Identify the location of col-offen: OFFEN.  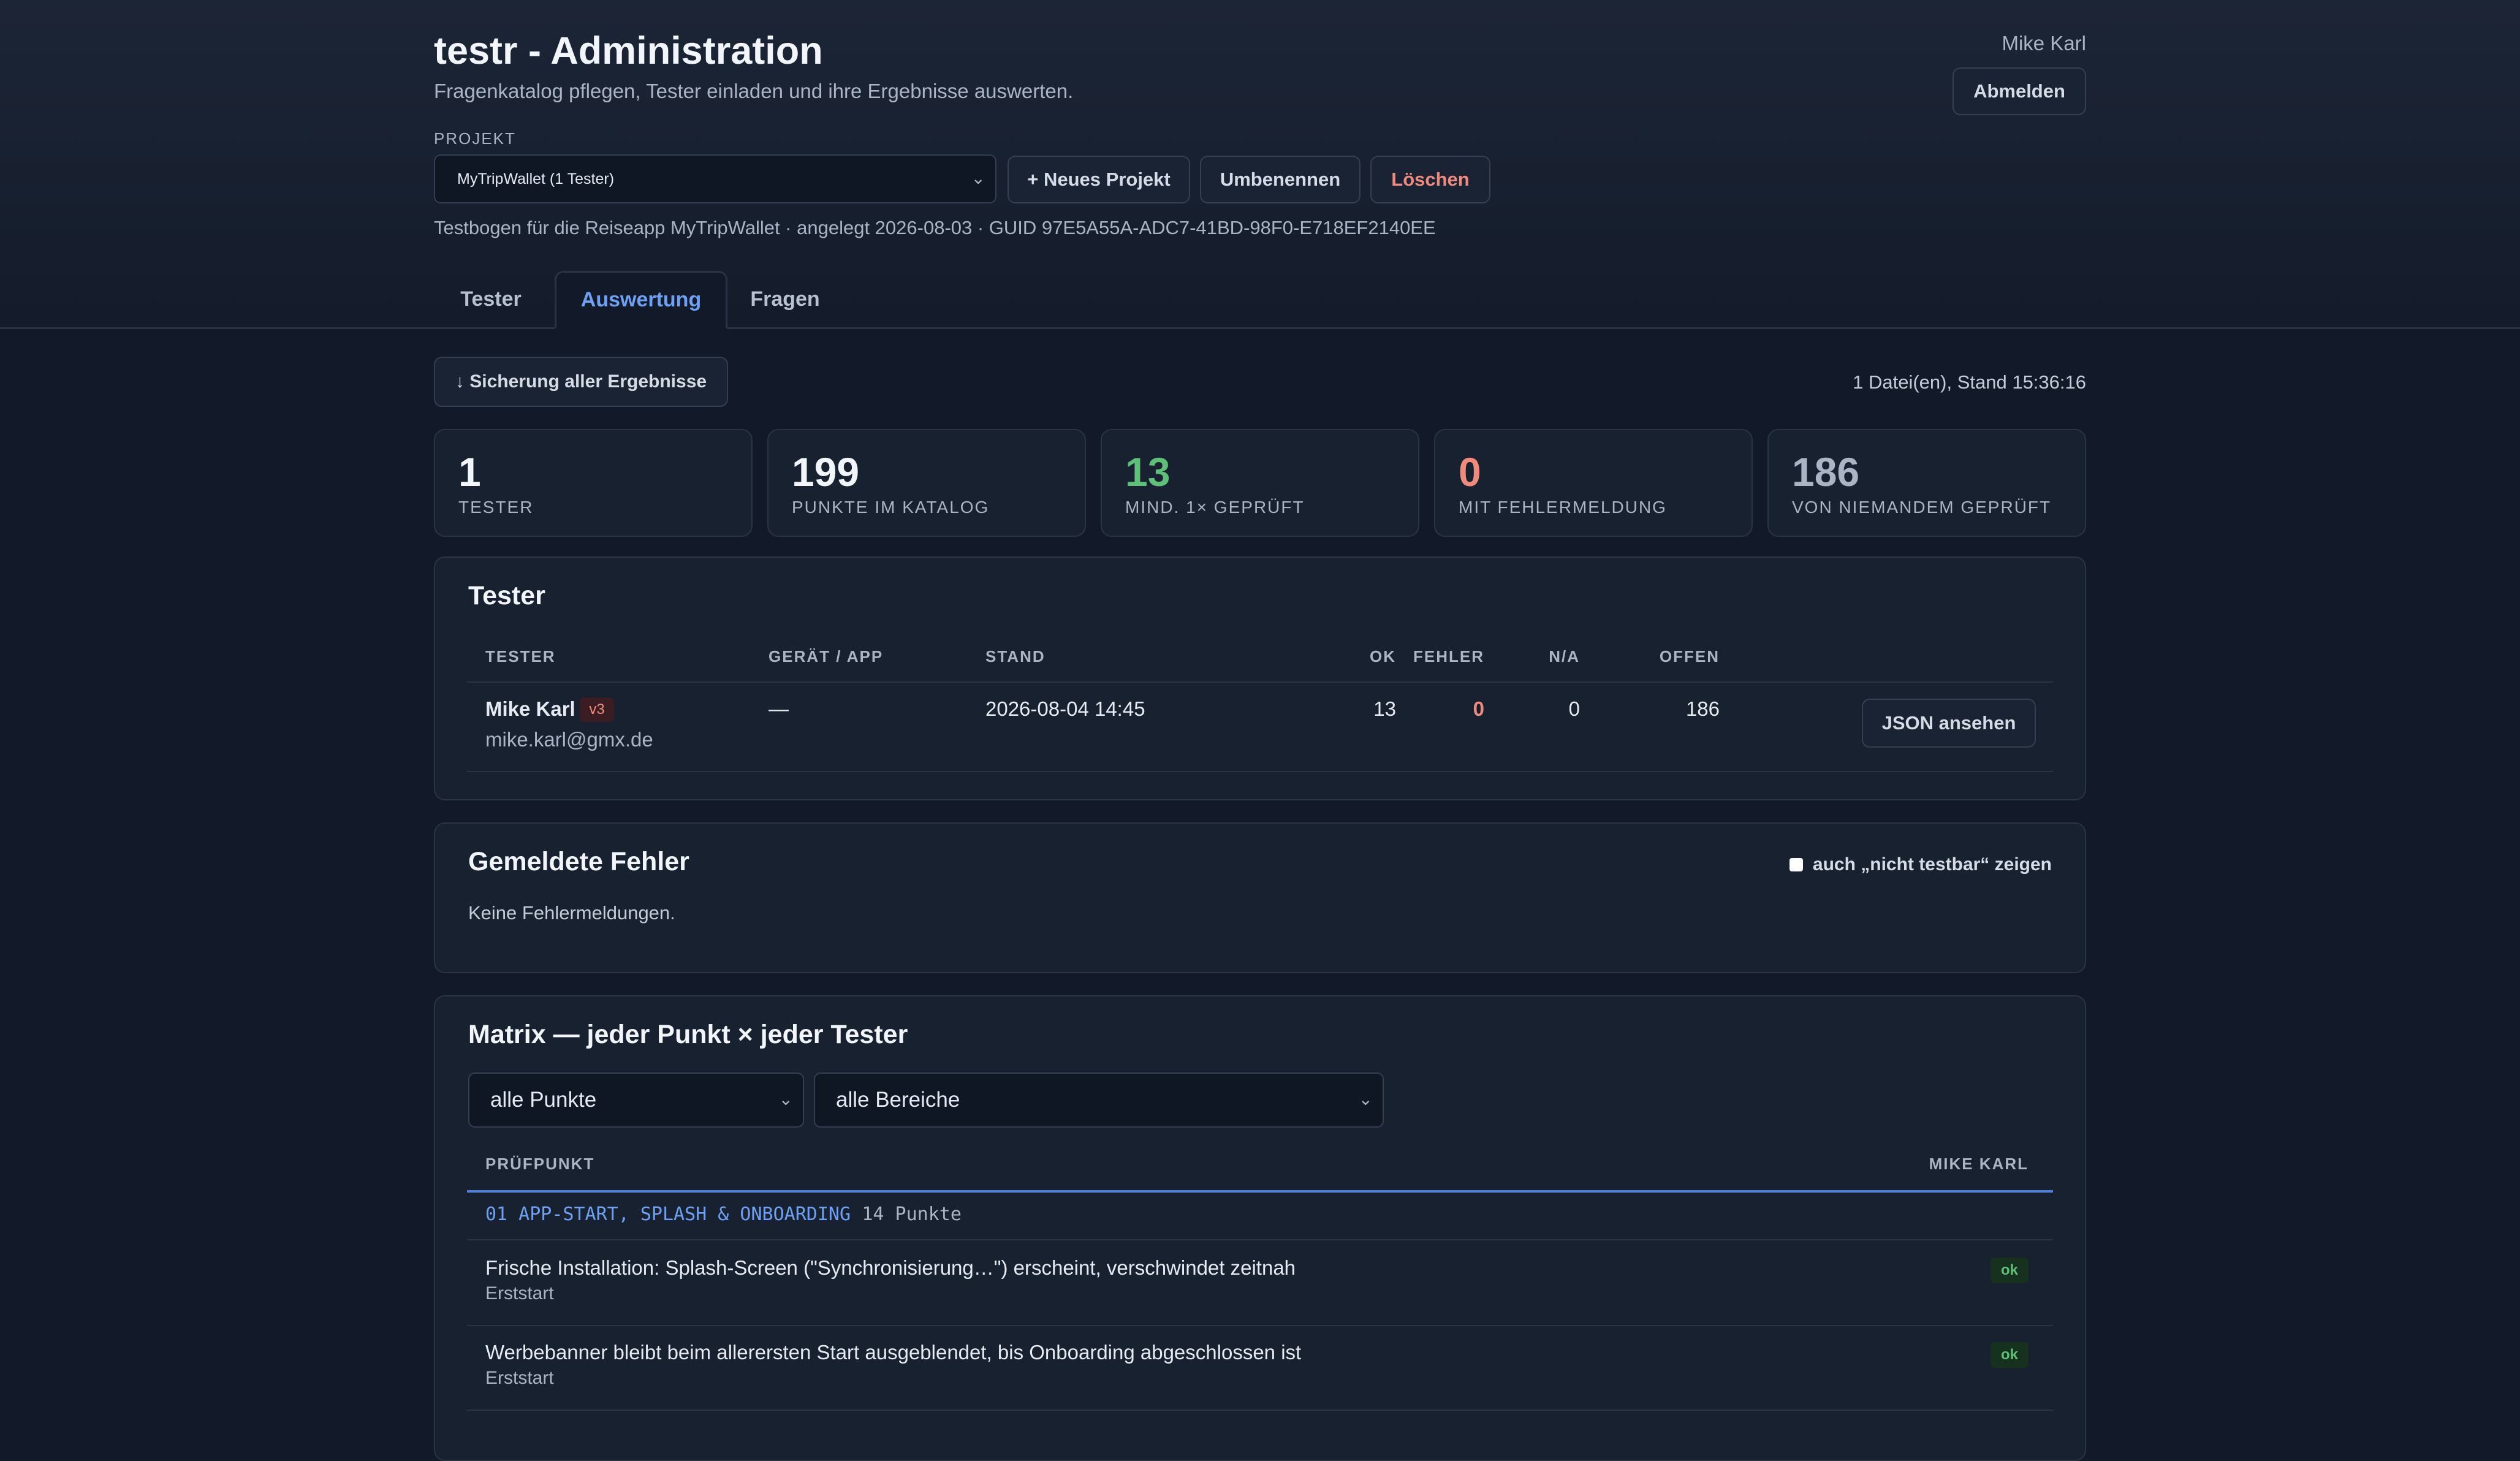
(1690, 656).